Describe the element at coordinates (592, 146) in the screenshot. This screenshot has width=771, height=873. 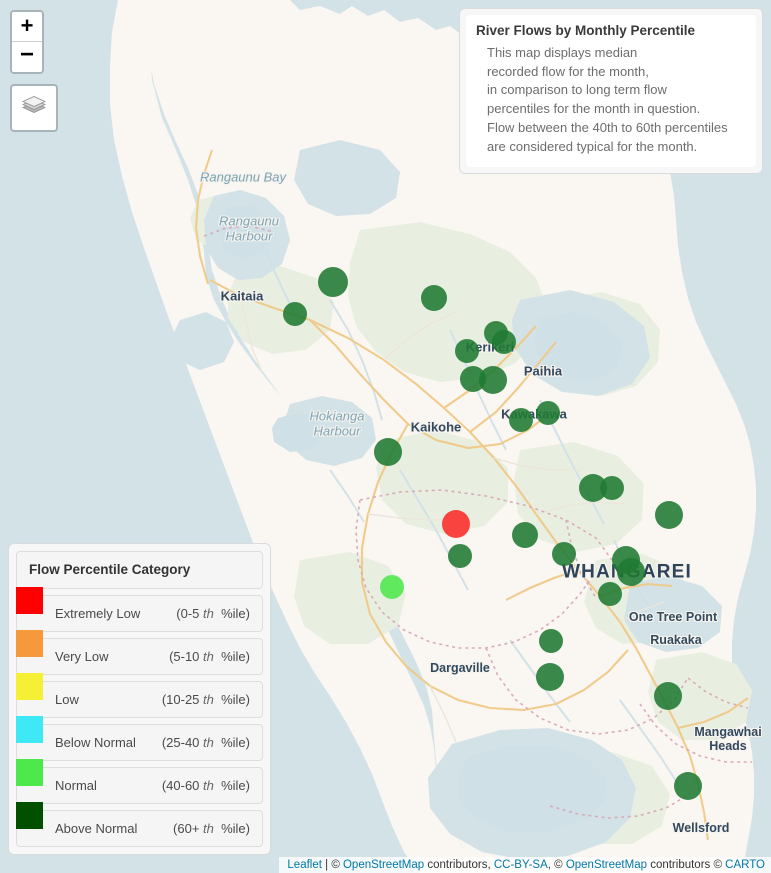
I see `info-line-6: are considered typical for the month.` at that location.